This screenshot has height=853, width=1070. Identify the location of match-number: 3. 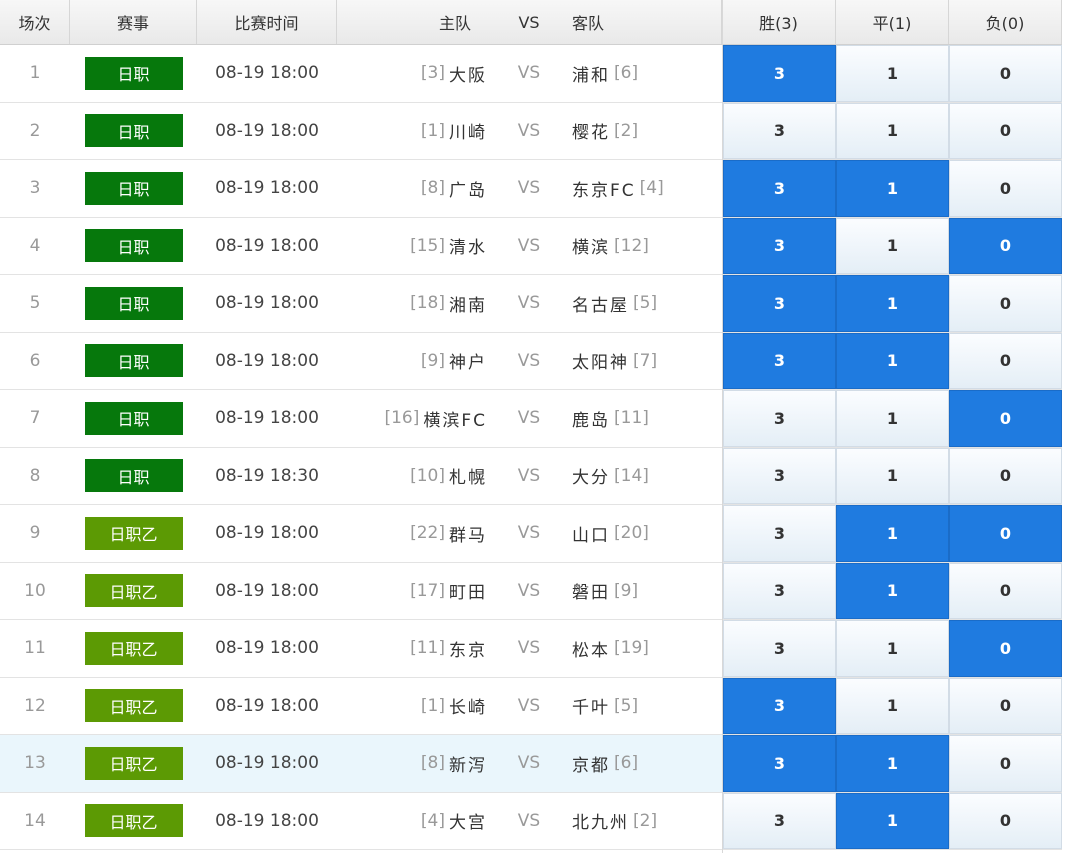
(35, 188).